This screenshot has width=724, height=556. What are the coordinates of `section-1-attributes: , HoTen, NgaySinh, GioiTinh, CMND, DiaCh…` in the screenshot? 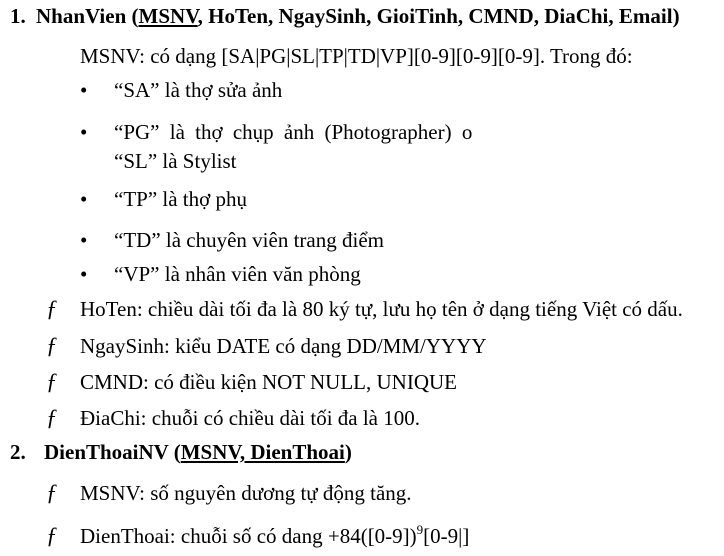 It's located at (438, 16).